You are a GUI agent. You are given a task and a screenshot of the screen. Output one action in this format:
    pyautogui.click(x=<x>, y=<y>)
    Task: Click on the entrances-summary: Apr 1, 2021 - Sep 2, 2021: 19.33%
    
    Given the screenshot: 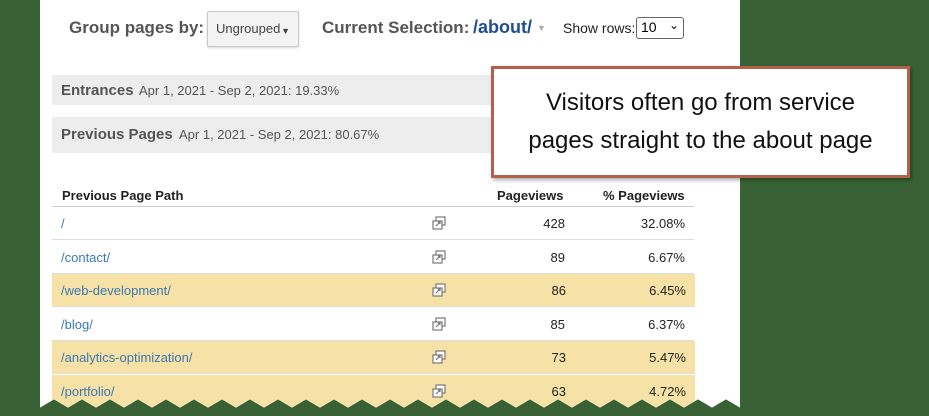 What is the action you would take?
    pyautogui.click(x=239, y=90)
    